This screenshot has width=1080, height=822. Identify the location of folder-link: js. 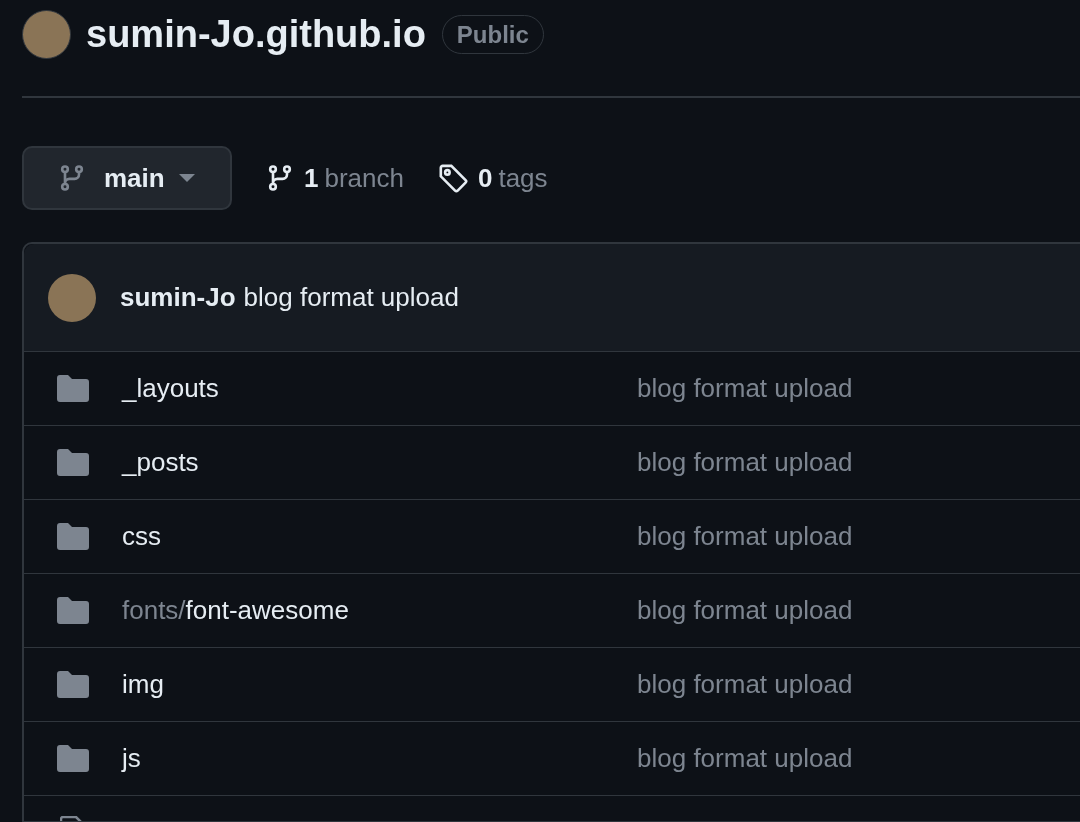
(379, 758).